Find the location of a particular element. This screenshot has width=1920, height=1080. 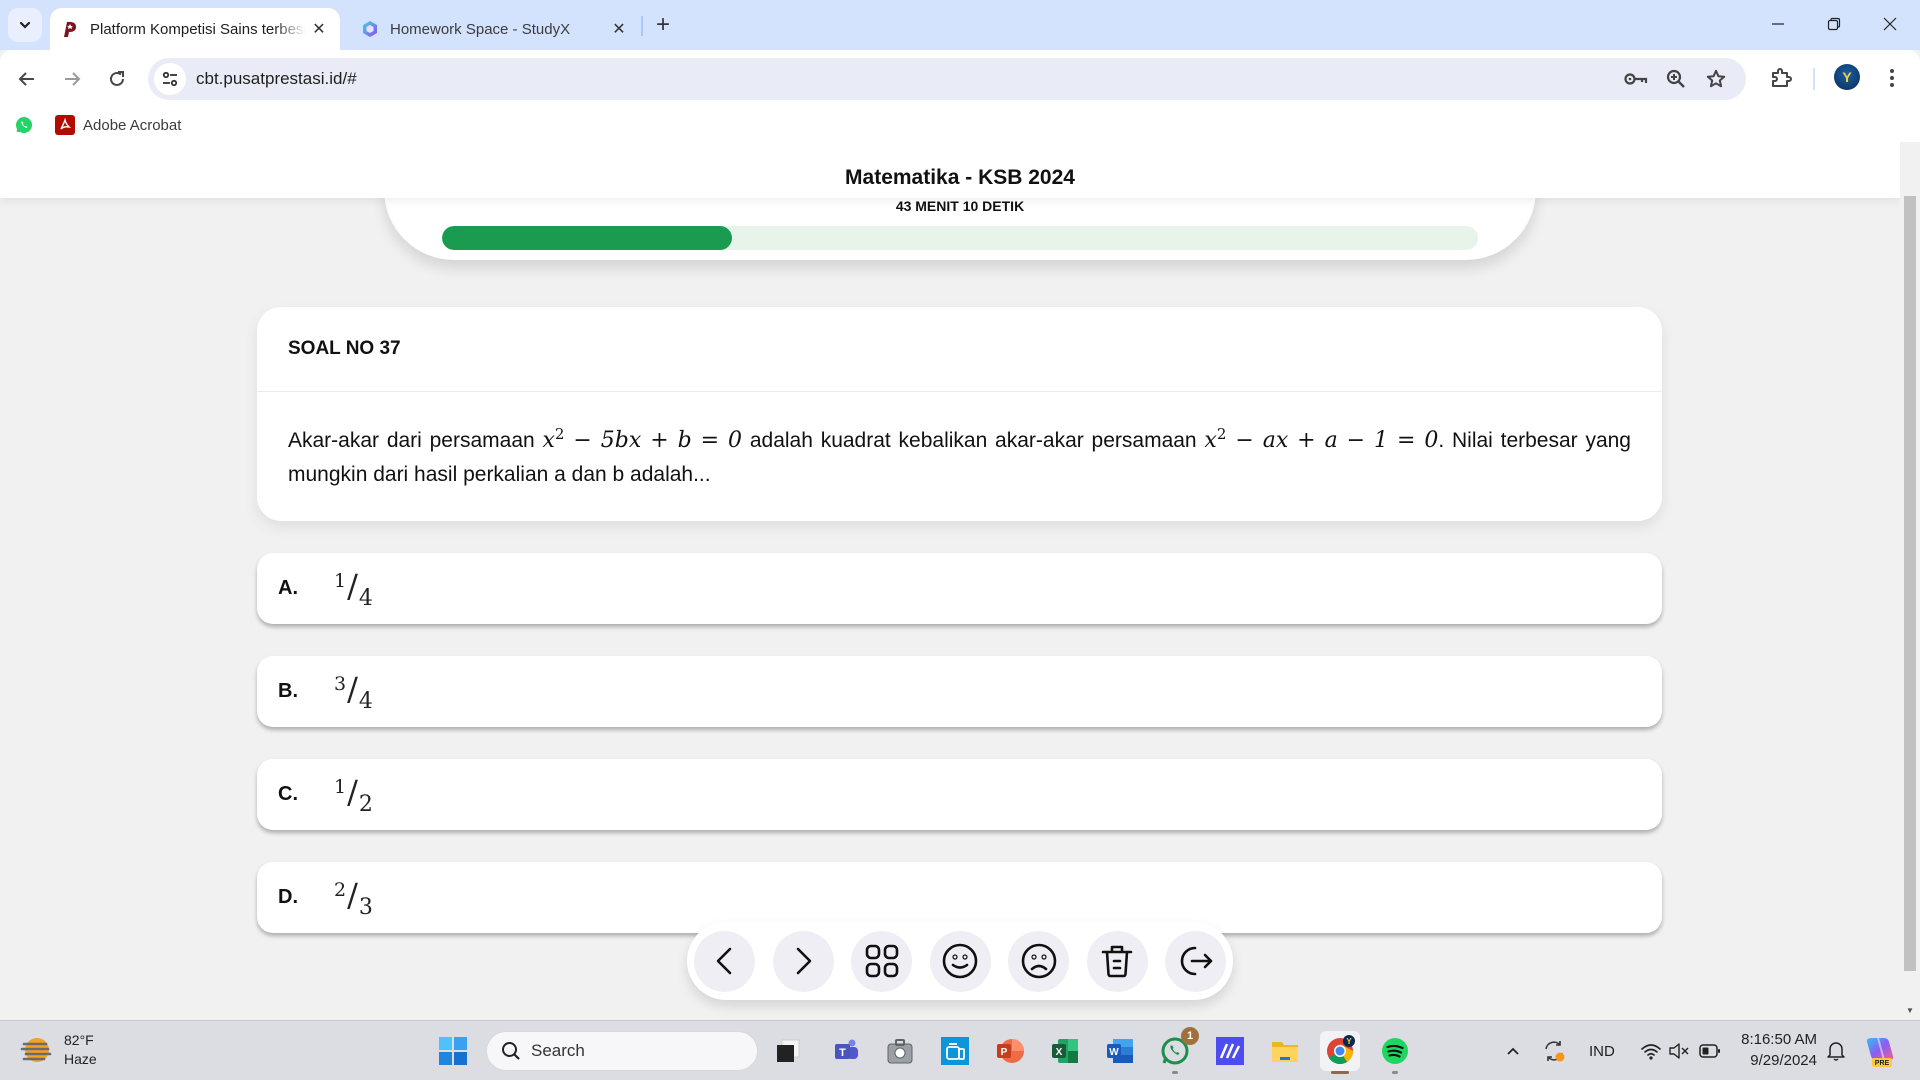

copilot-button: PRE is located at coordinates (1880, 1050).